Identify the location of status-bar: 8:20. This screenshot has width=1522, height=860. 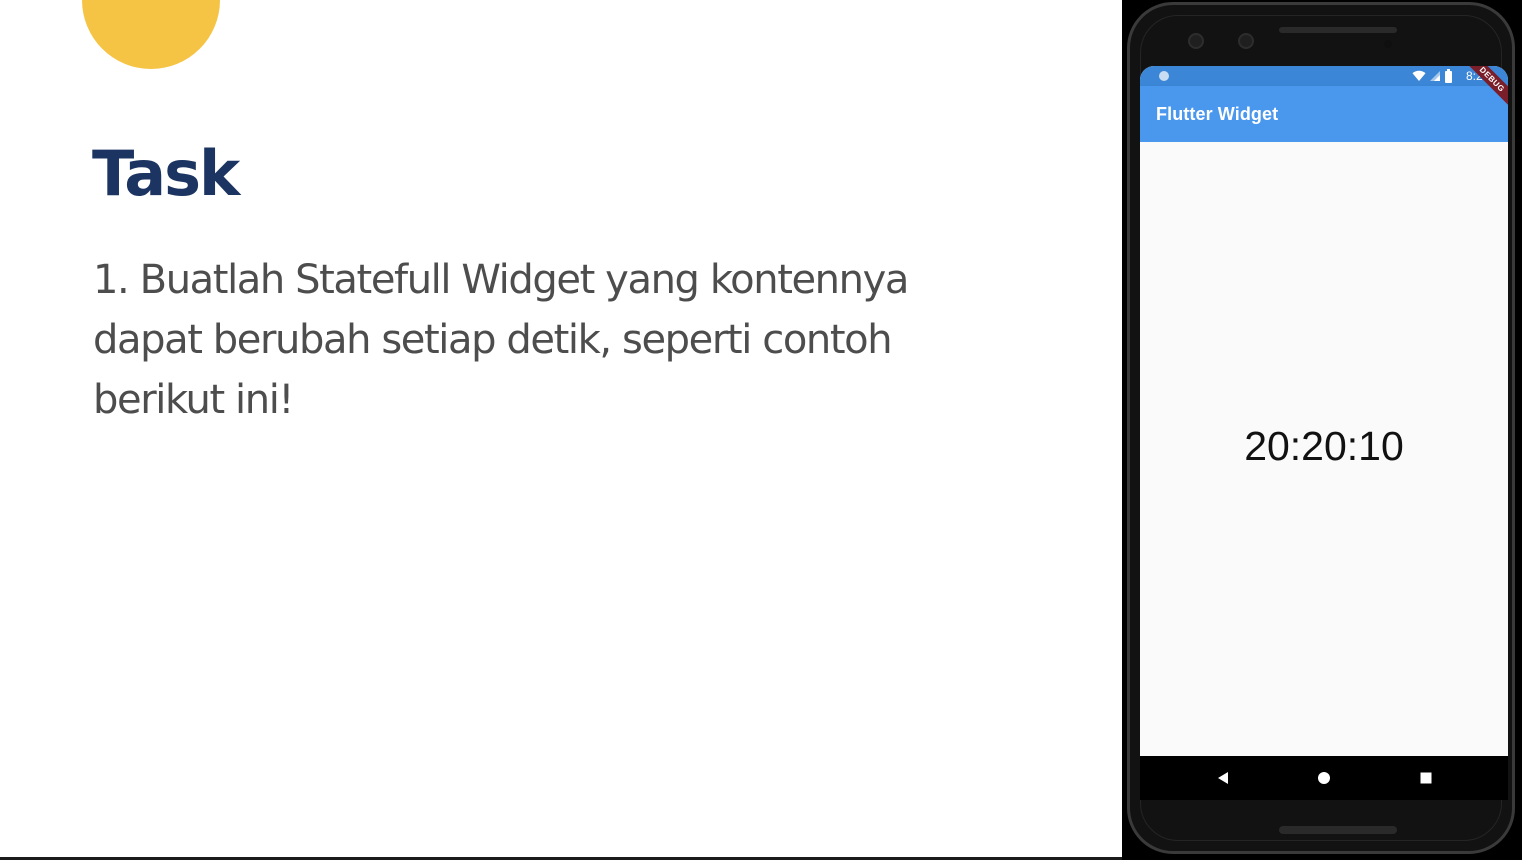
(1324, 76).